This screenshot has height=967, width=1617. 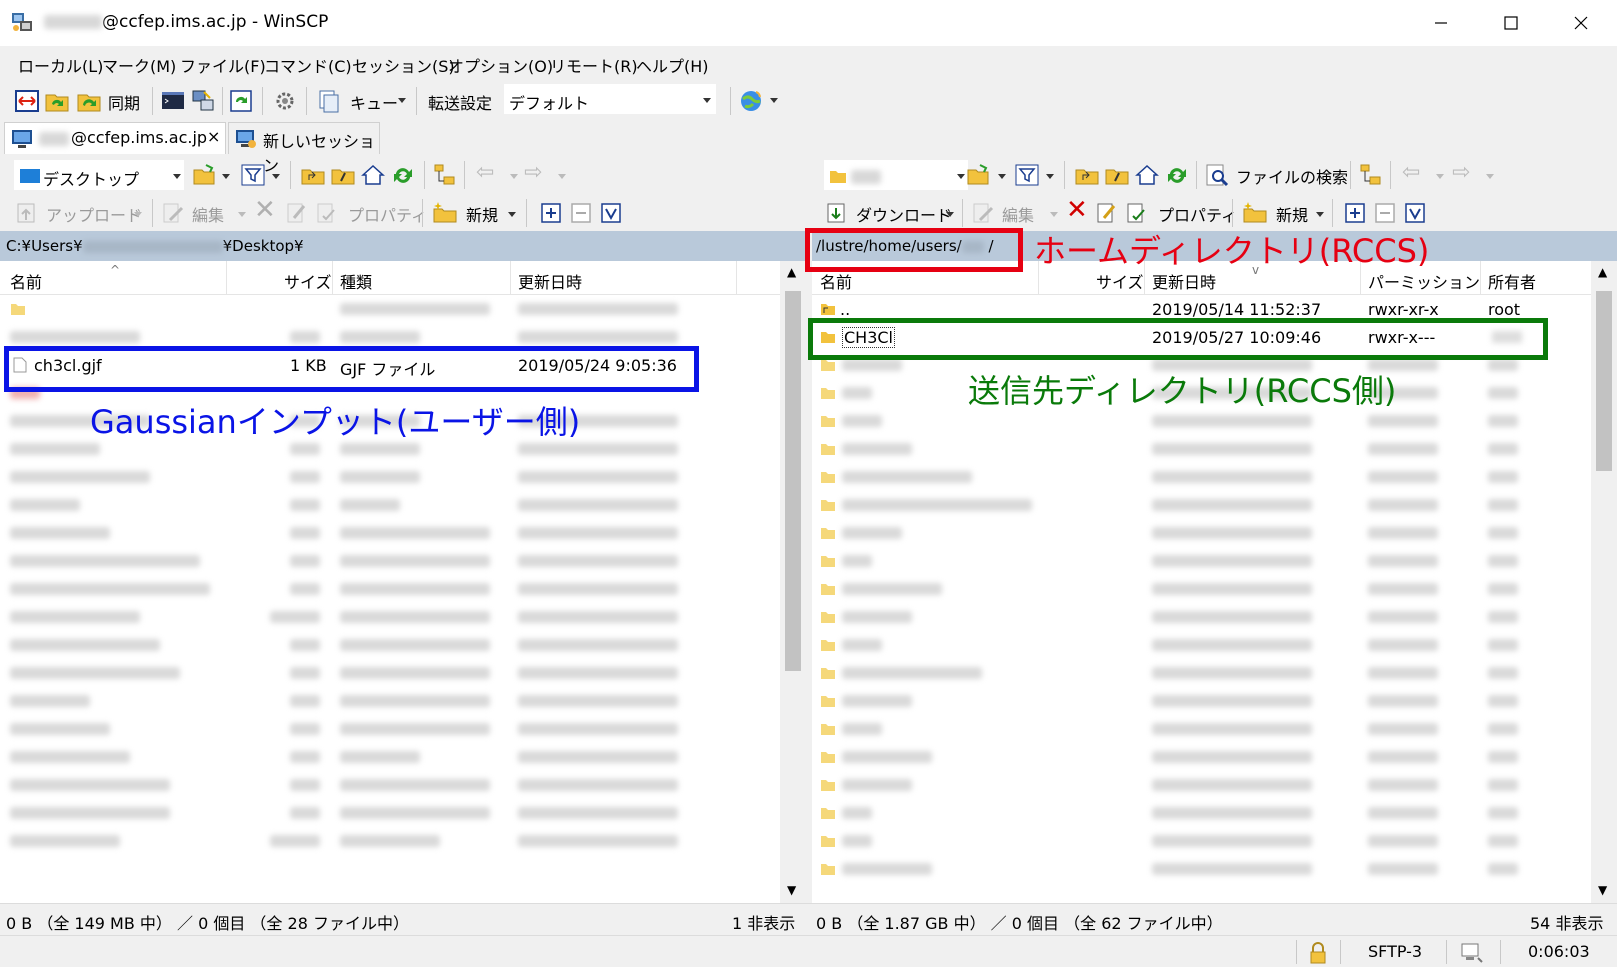 What do you see at coordinates (482, 214) in the screenshot?
I see `new-label: 新規` at bounding box center [482, 214].